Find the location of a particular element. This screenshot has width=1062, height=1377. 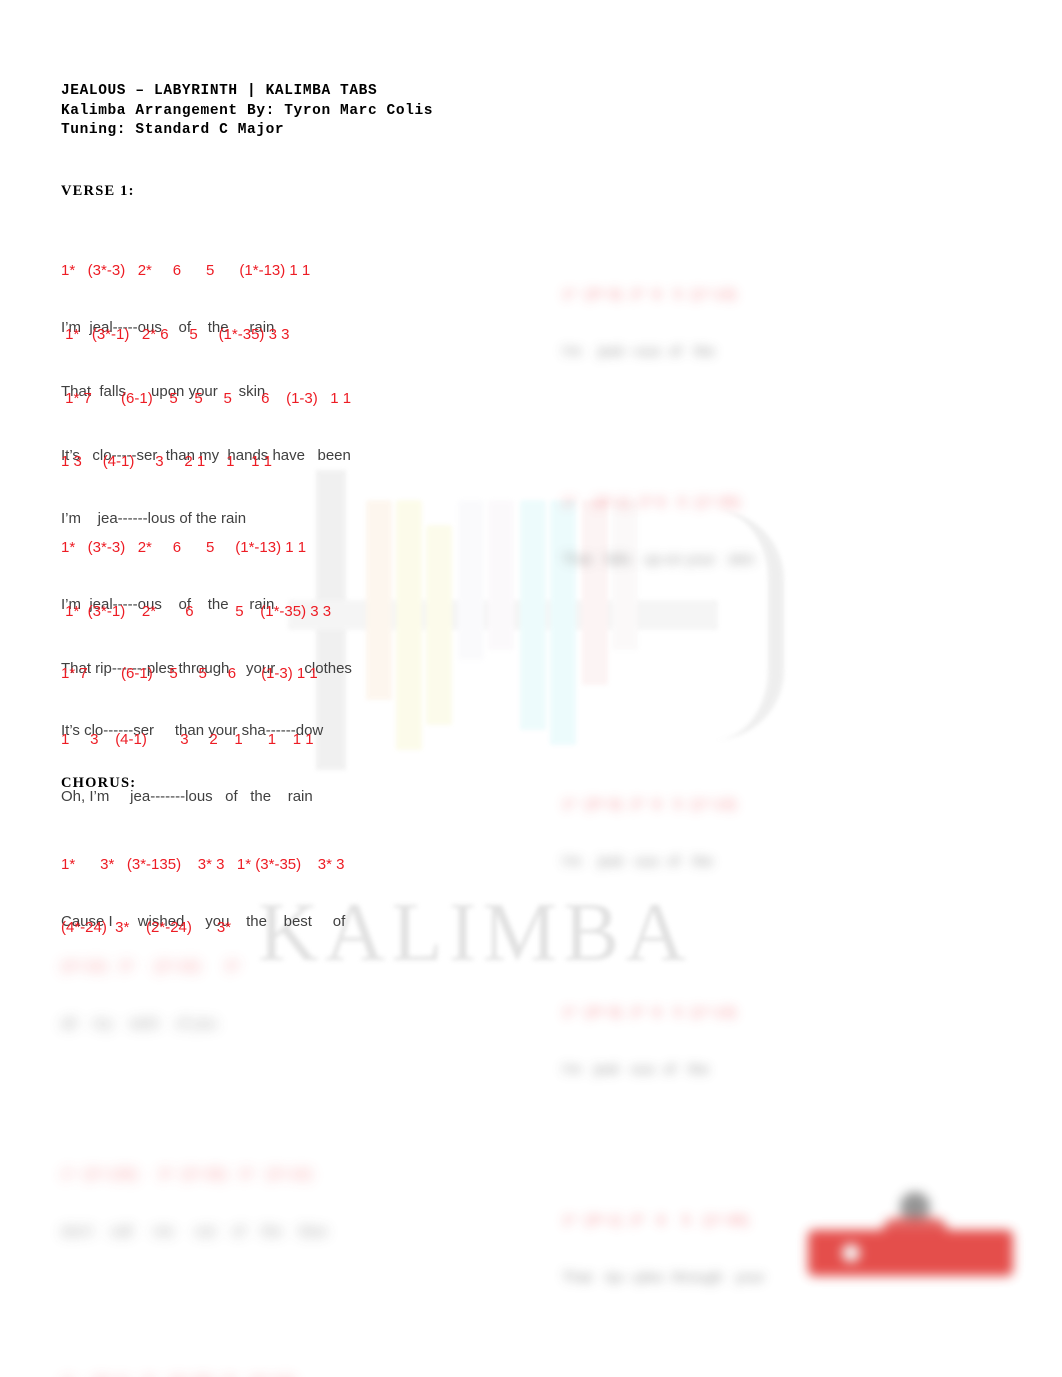

tab-line: 1* 7 (6-1) 5 5 5 6 (1-3) 1 1 is located at coordinates (206, 398).